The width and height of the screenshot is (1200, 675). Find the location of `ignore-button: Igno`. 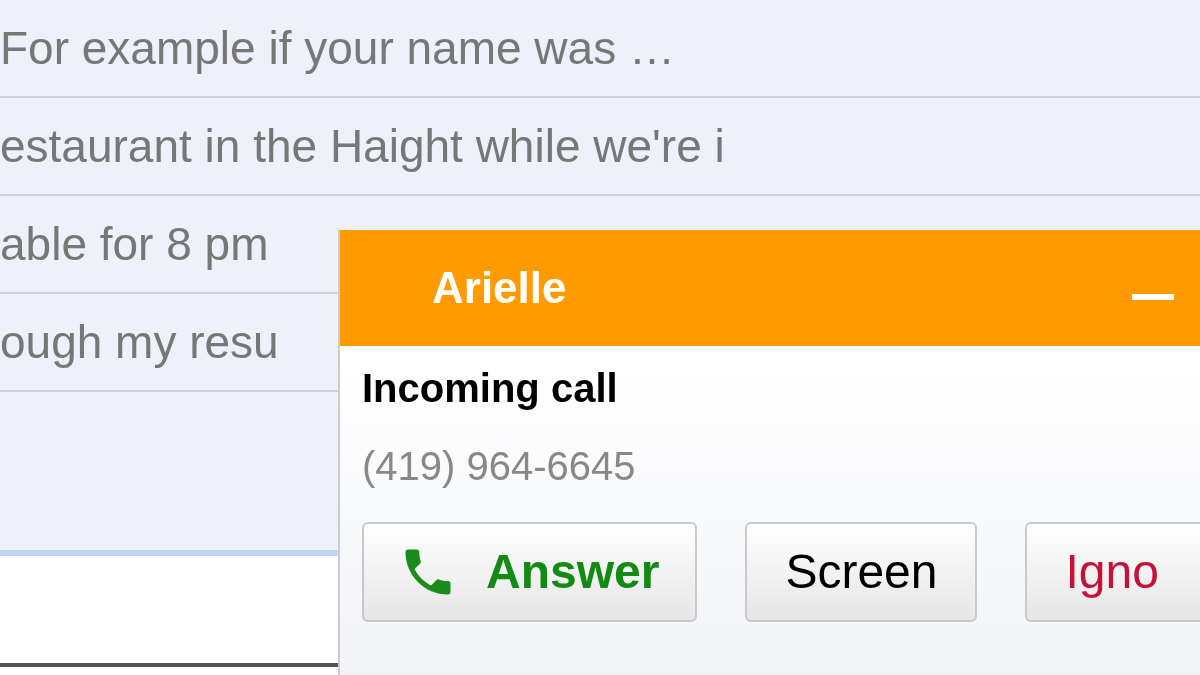

ignore-button: Igno is located at coordinates (1112, 572).